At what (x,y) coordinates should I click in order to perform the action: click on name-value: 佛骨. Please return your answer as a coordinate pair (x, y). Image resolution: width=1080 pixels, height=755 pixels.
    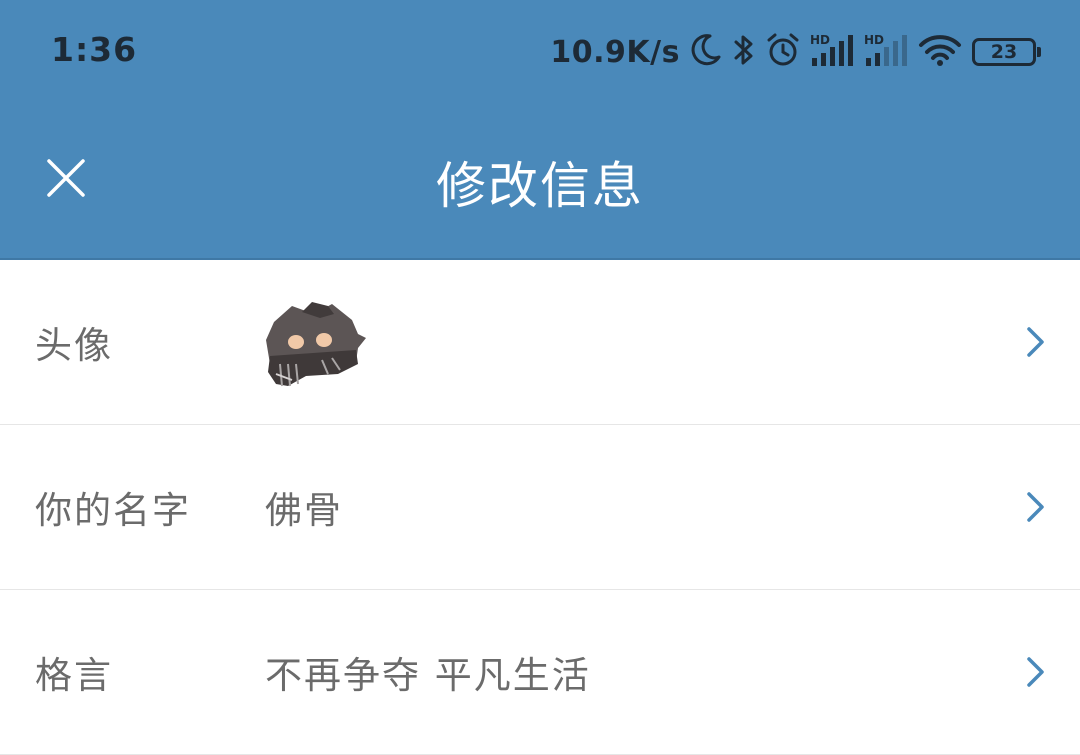
    Looking at the image, I should click on (304, 510).